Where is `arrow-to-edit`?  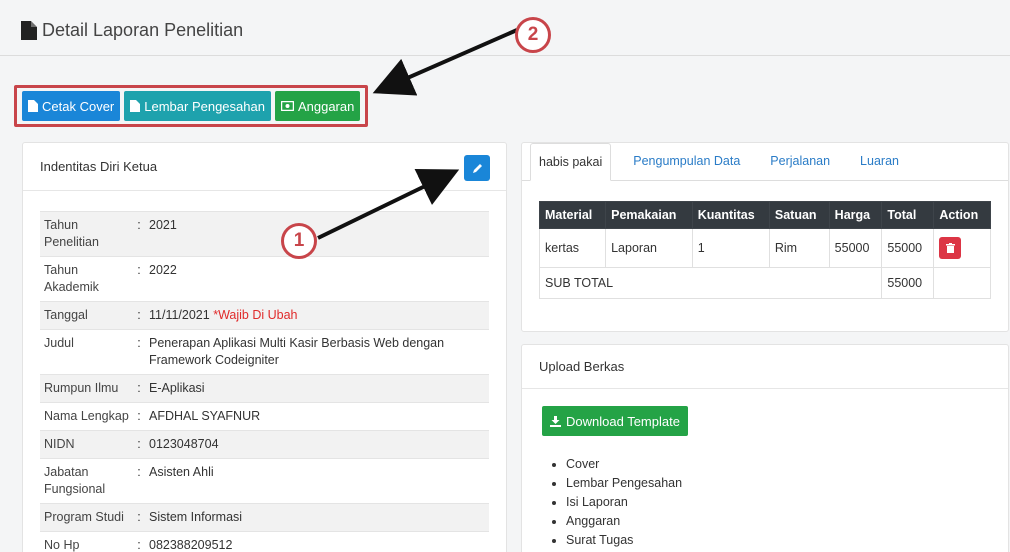 arrow-to-edit is located at coordinates (388, 204).